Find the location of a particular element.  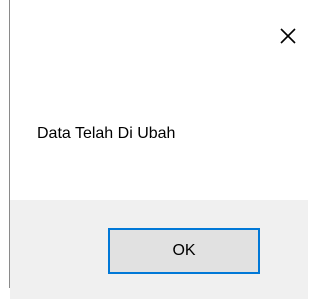

dialog-message: Data Telah Di Ubah is located at coordinates (106, 133).